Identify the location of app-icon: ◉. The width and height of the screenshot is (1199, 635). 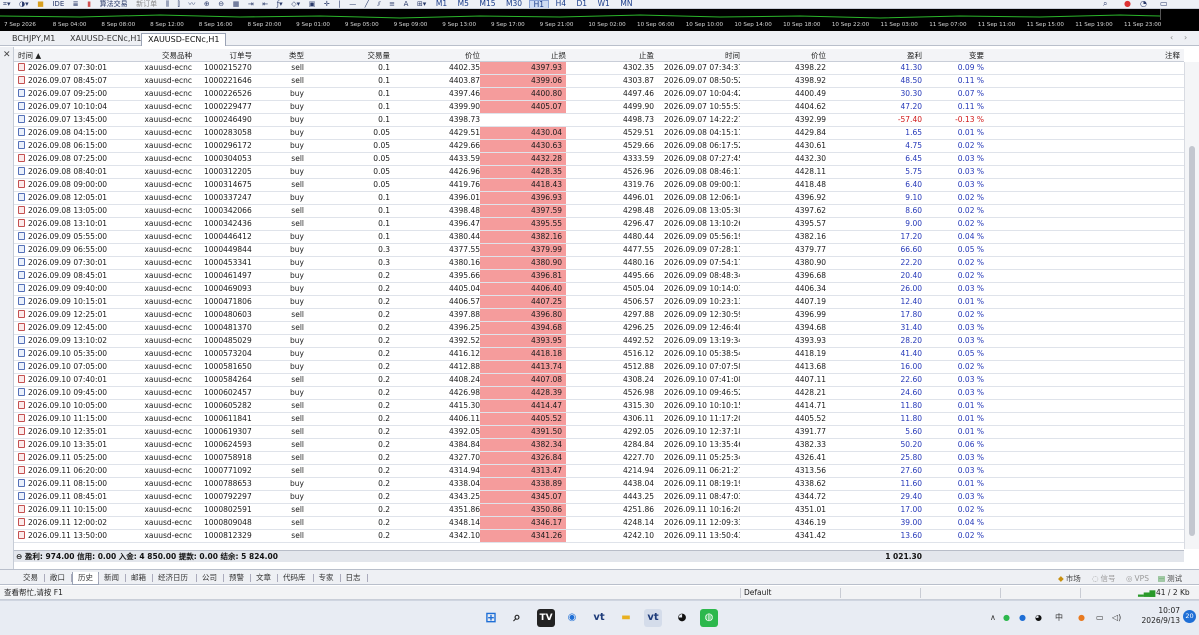
(572, 618).